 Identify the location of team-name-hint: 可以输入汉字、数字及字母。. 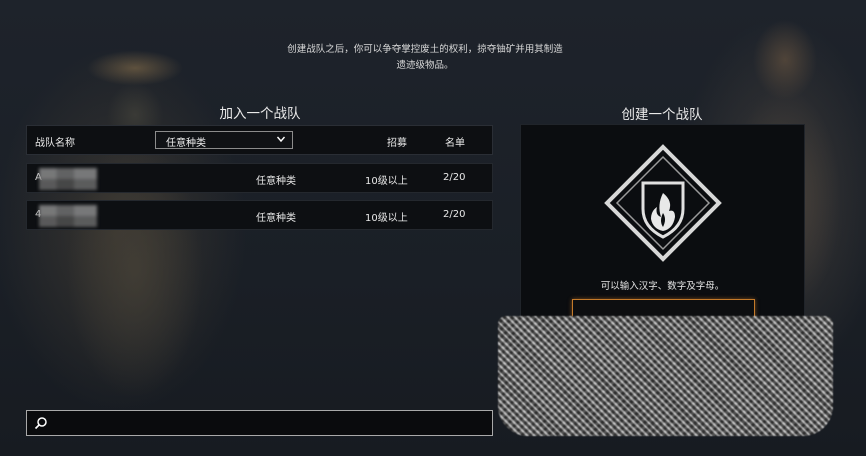
(662, 286).